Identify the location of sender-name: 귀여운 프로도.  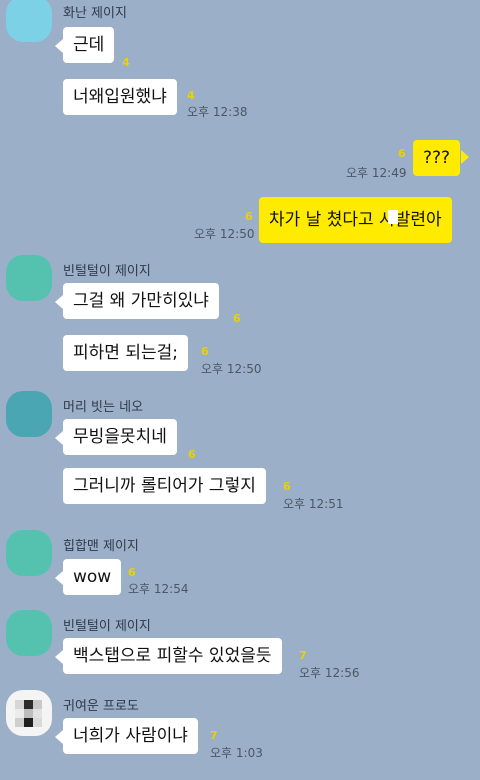
(101, 706).